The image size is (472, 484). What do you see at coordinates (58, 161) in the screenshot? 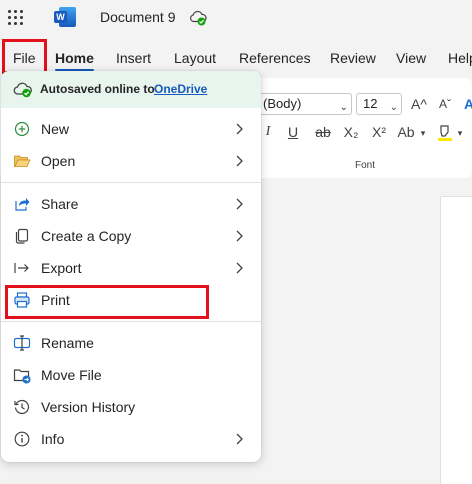
I see `menu-item-label: Open` at bounding box center [58, 161].